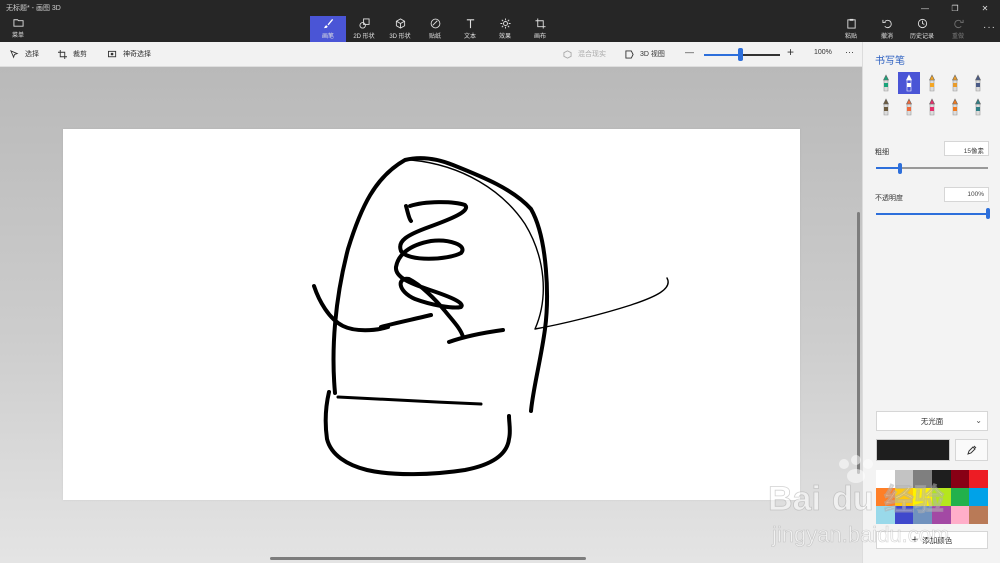 This screenshot has width=1000, height=563. Describe the element at coordinates (351, 308) in the screenshot. I see `heel-stroke` at that location.